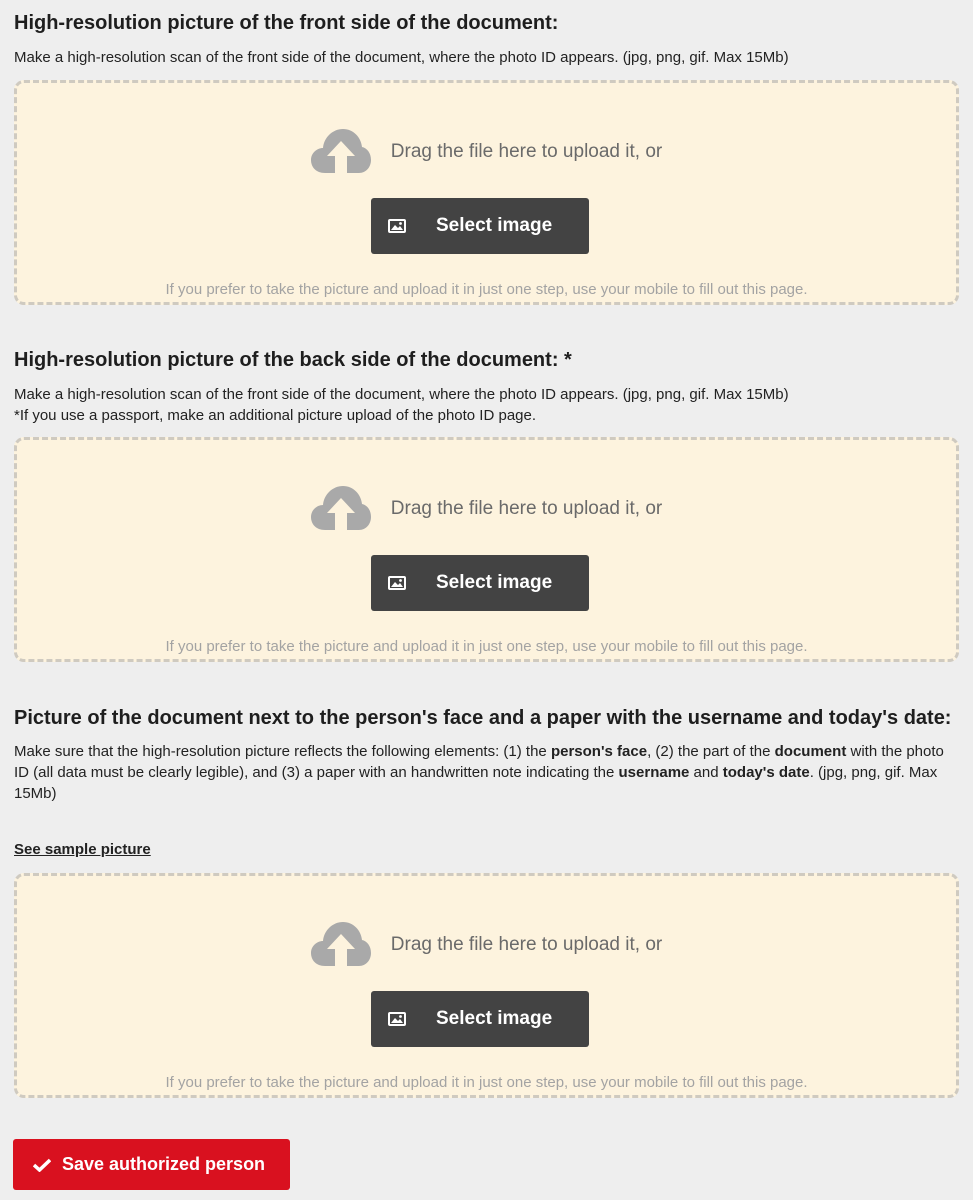  What do you see at coordinates (599, 751) in the screenshot?
I see `description-emphasis: person's face` at bounding box center [599, 751].